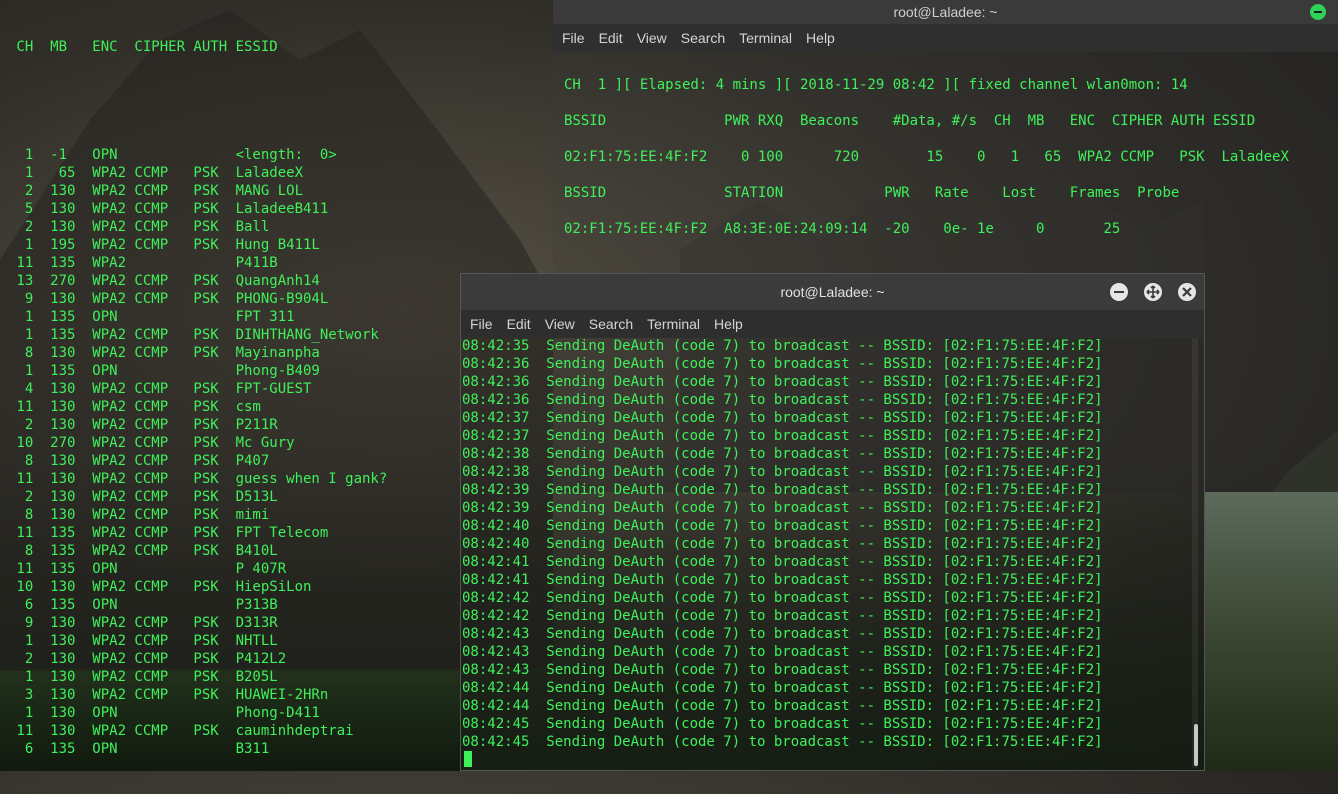 The width and height of the screenshot is (1338, 794). What do you see at coordinates (198, 479) in the screenshot?
I see `network-row: 11 130 WPA2 CCMP PSK guess when I gank?` at bounding box center [198, 479].